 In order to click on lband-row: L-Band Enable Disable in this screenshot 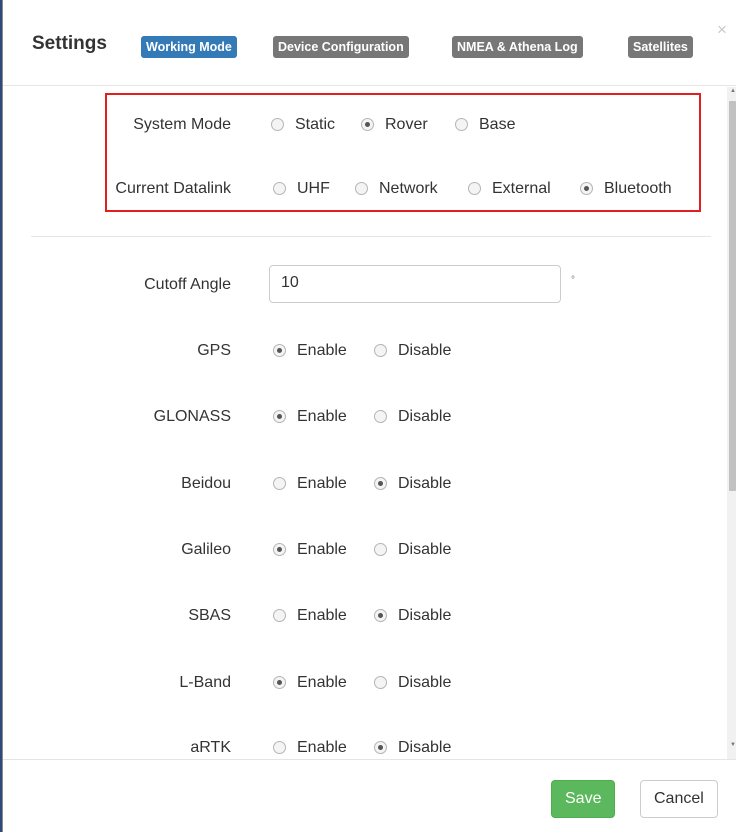, I will do `click(363, 683)`.